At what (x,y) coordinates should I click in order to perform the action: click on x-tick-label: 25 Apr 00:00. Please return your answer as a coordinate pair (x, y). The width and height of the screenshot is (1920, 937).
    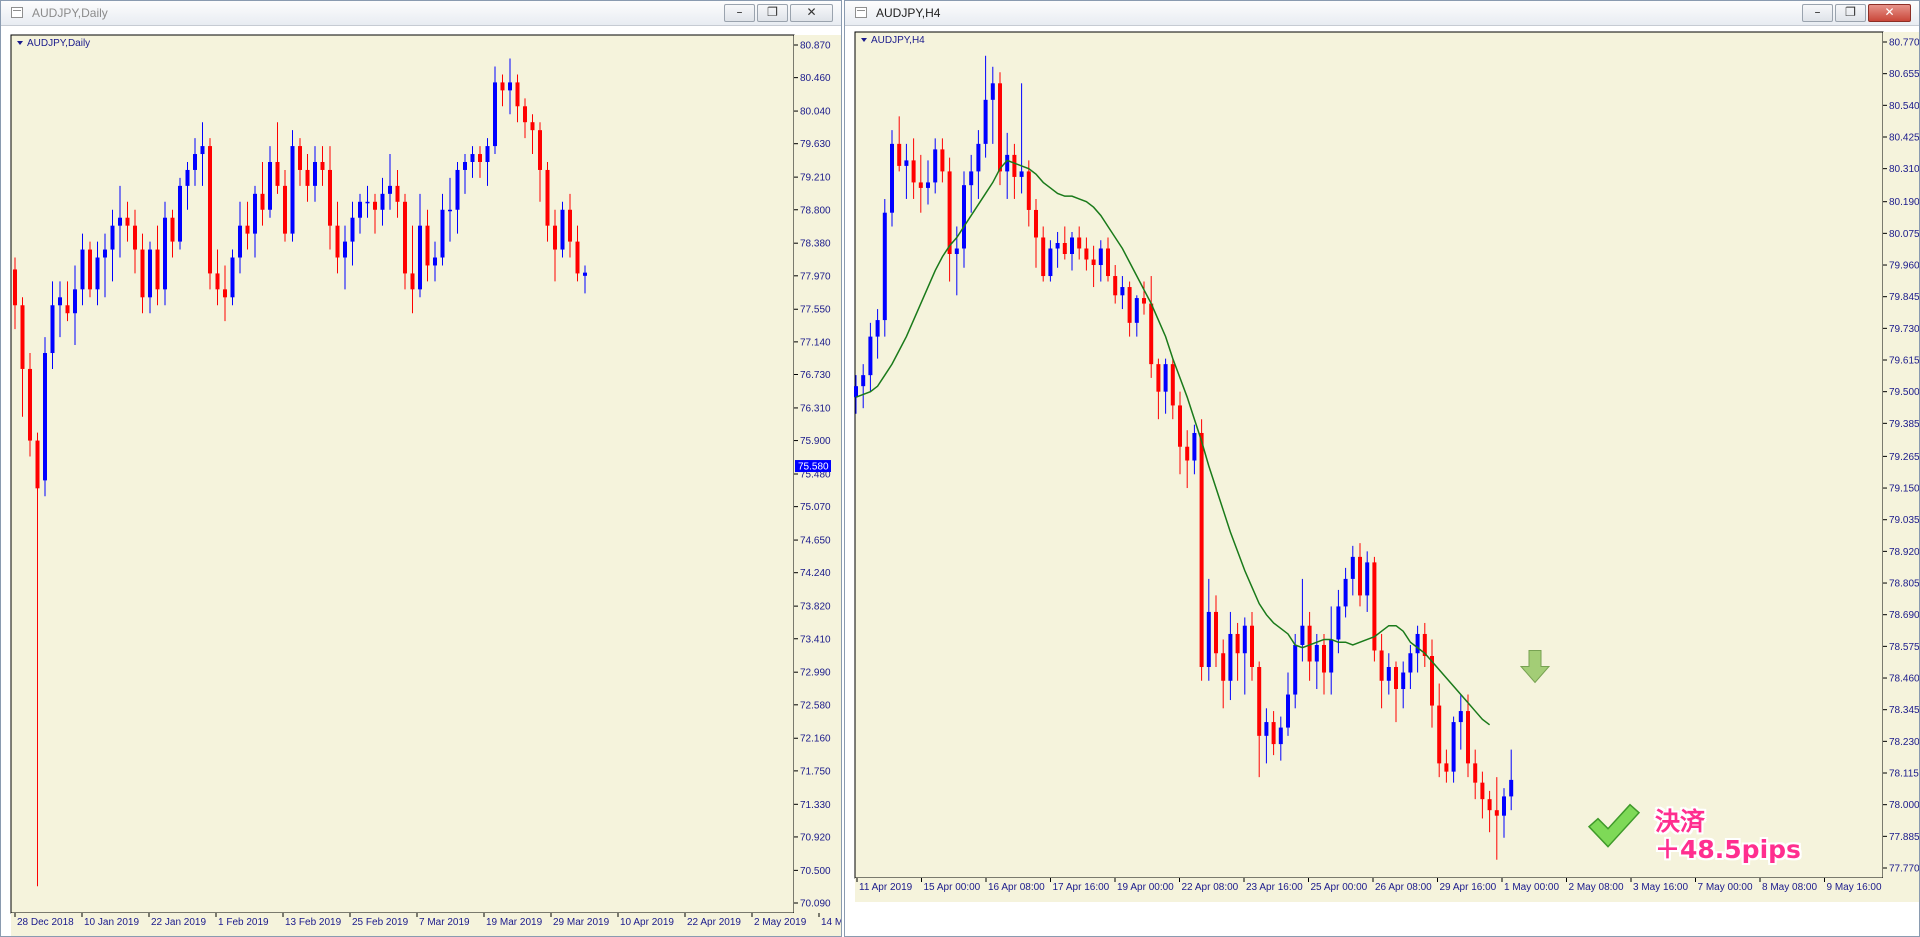
    Looking at the image, I should click on (1339, 887).